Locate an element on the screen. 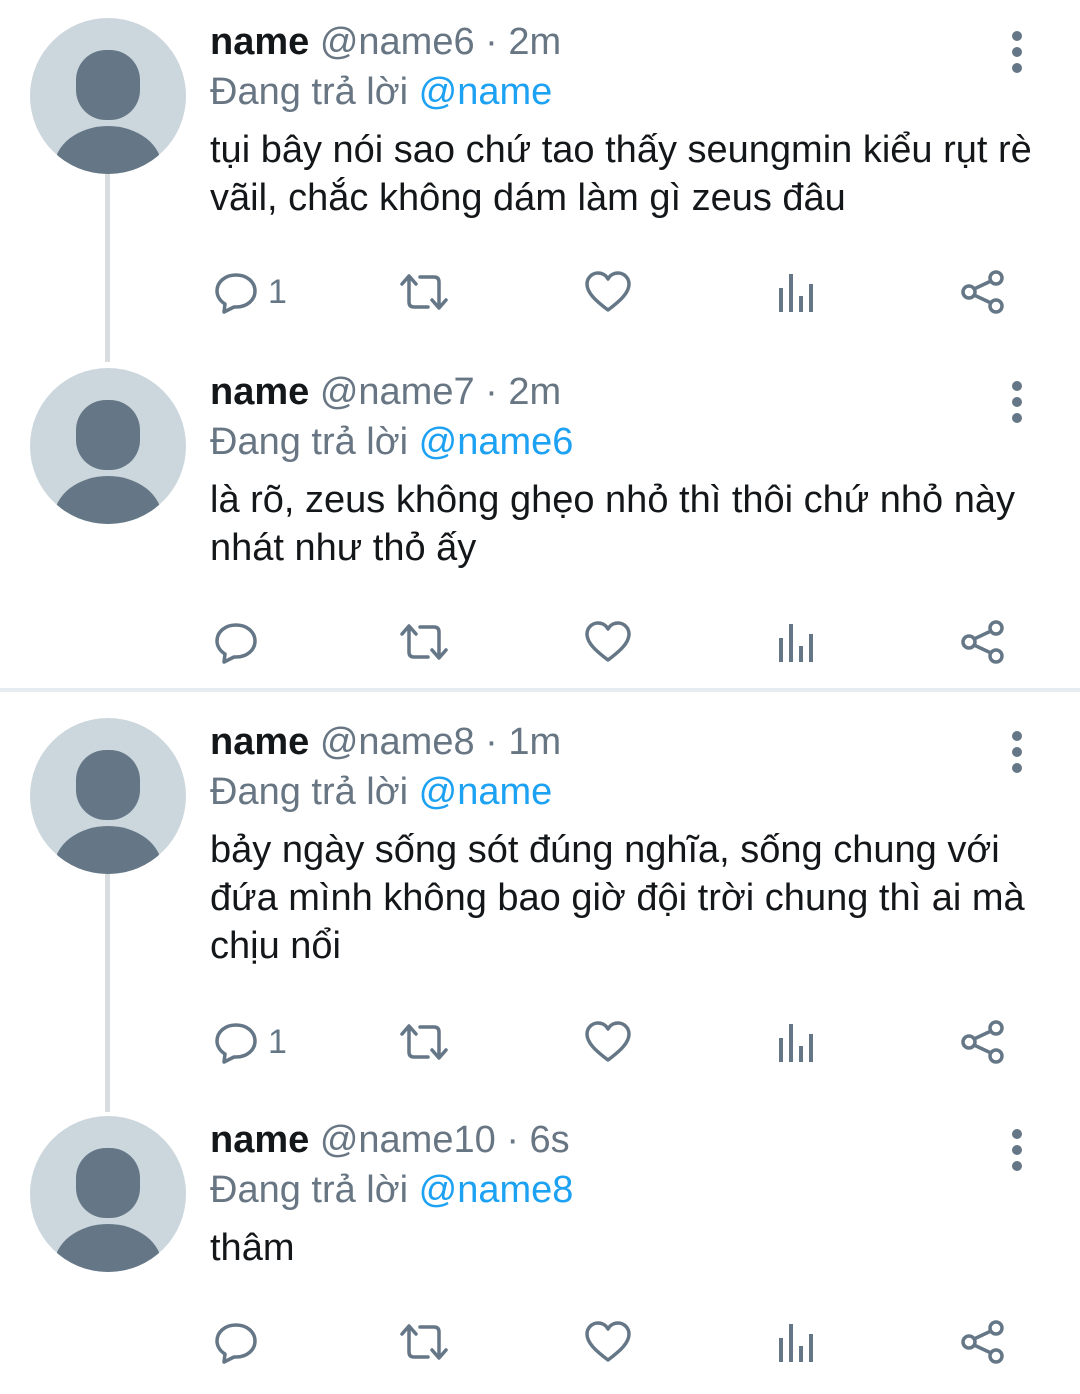 The width and height of the screenshot is (1080, 1394). handle: @name6 is located at coordinates (397, 42).